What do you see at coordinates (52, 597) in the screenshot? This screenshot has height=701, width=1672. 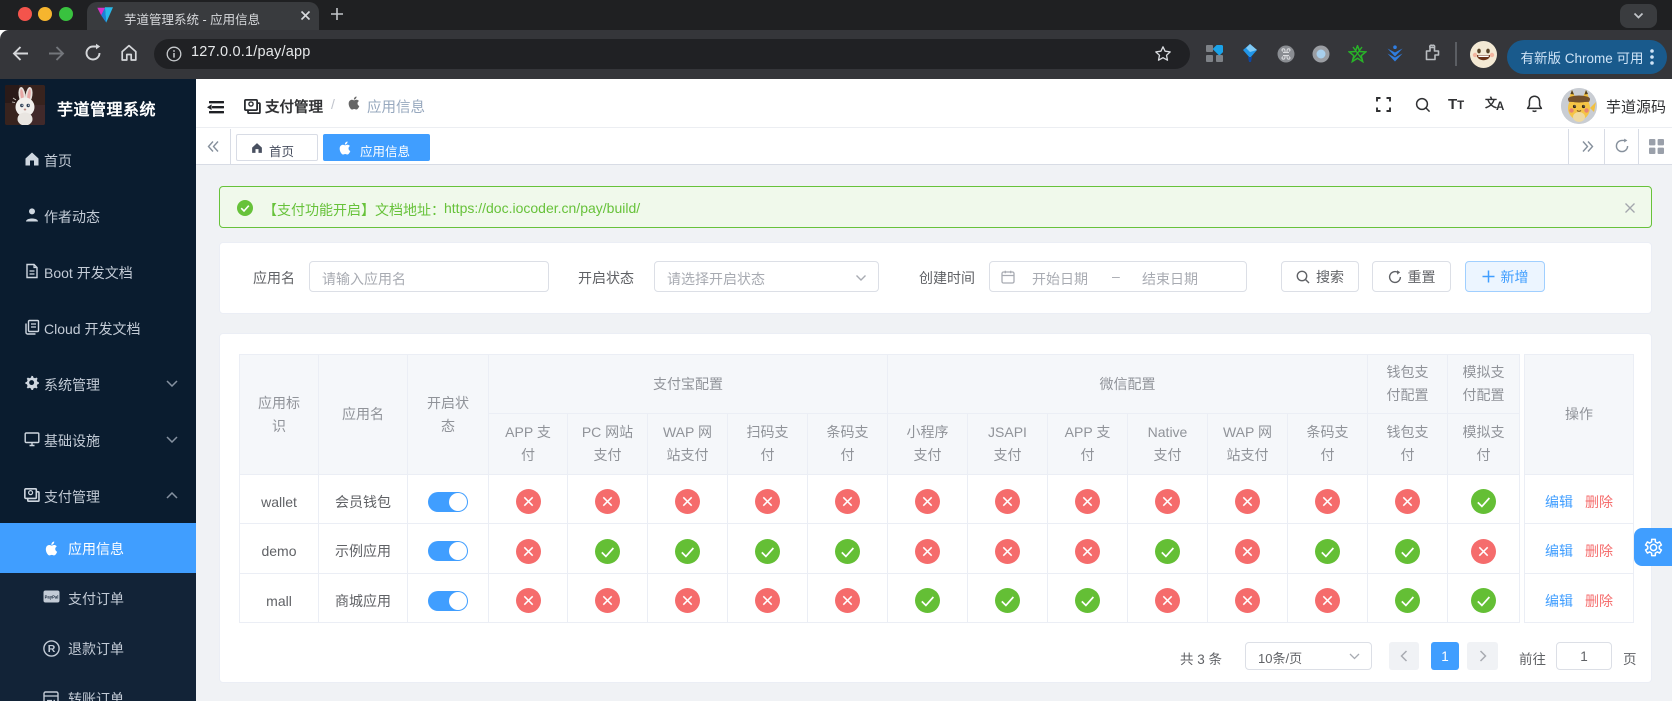 I see `svg-text: PayPal` at bounding box center [52, 597].